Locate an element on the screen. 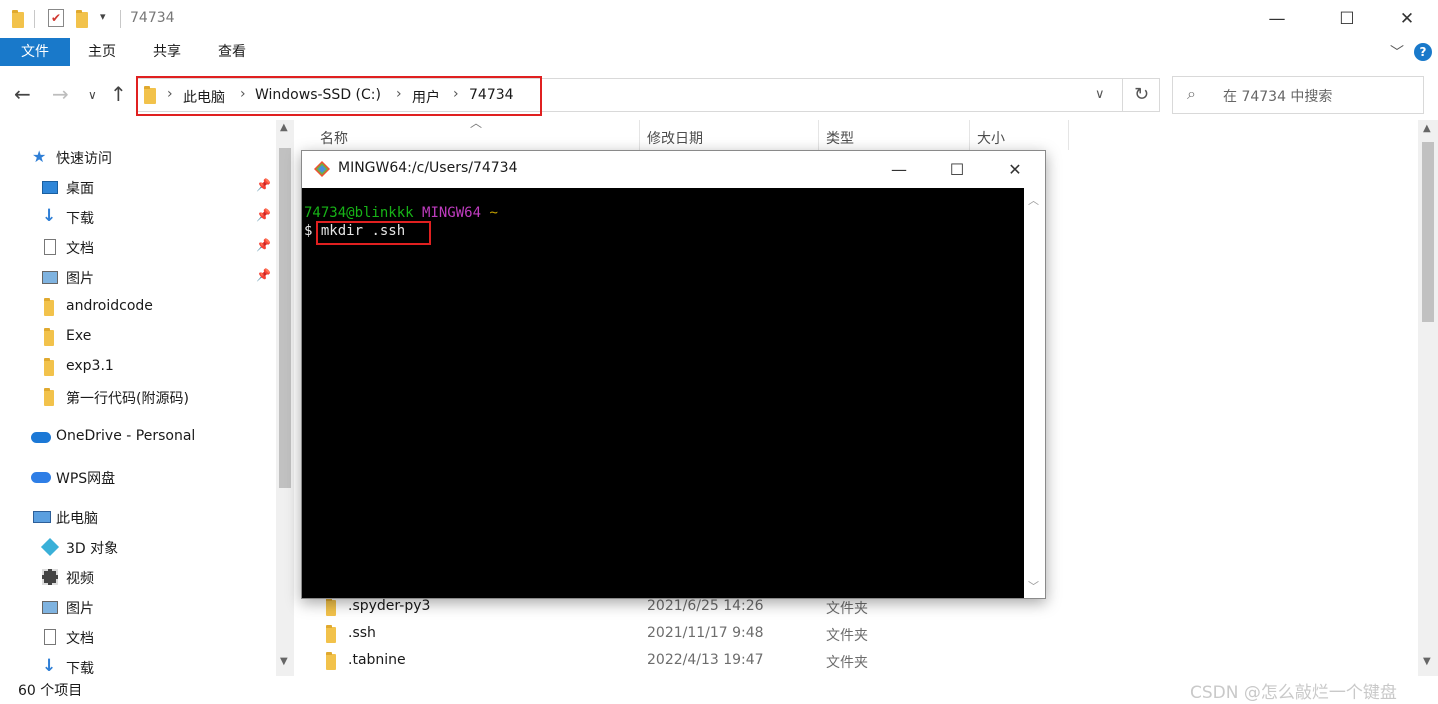 Image resolution: width=1438 pixels, height=704 pixels. sidebar-item-label: Exe is located at coordinates (79, 336).